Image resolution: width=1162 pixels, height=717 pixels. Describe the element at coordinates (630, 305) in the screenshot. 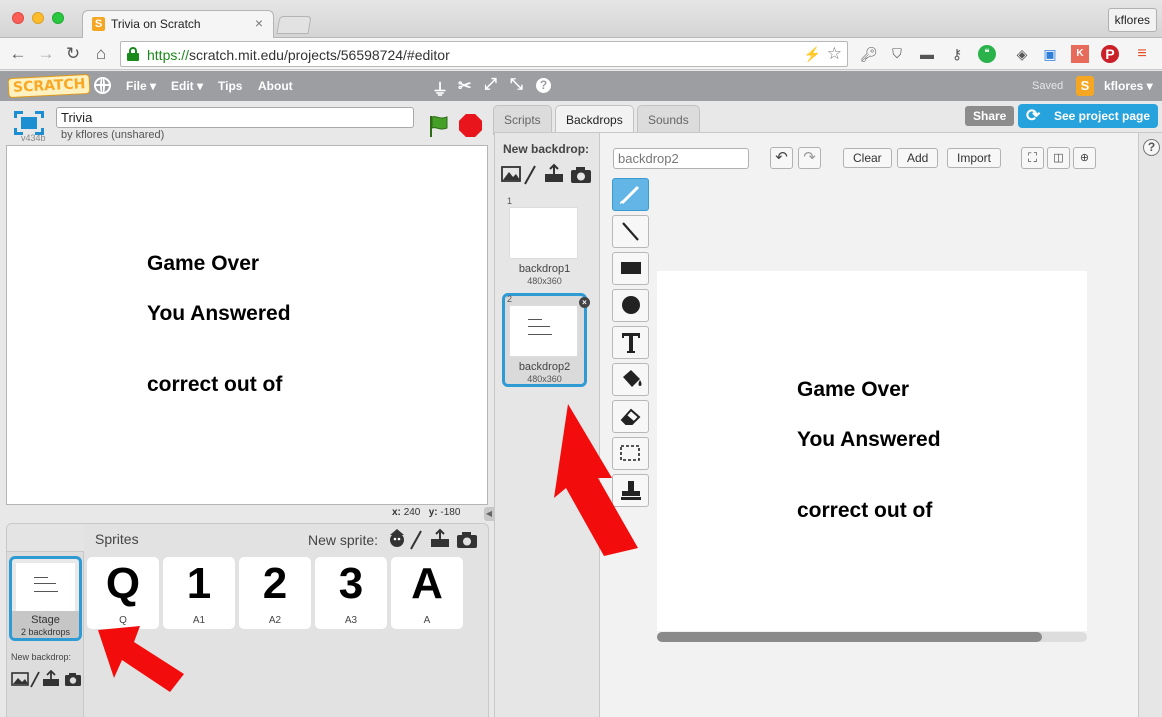

I see `ellipse-tool` at that location.